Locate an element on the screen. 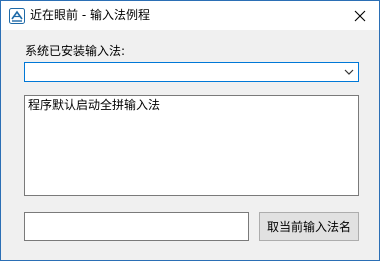  installed-ime-combobox is located at coordinates (191, 72).